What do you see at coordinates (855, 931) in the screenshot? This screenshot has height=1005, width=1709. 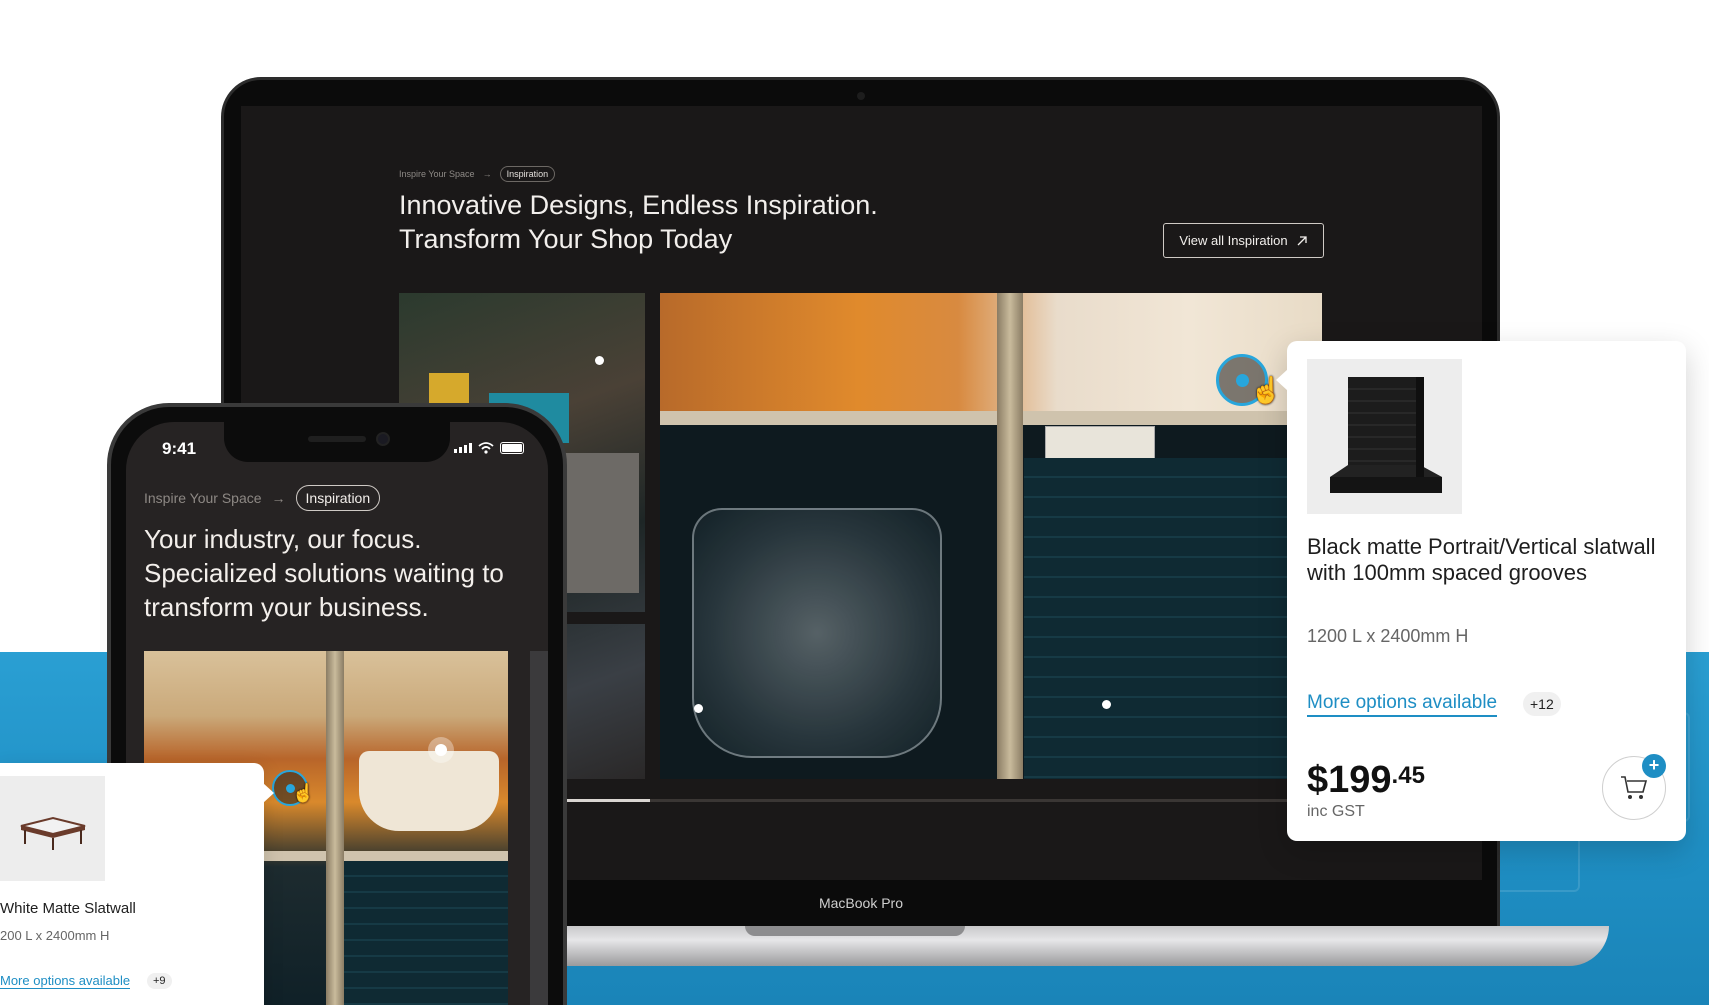 I see `laptop-notch` at bounding box center [855, 931].